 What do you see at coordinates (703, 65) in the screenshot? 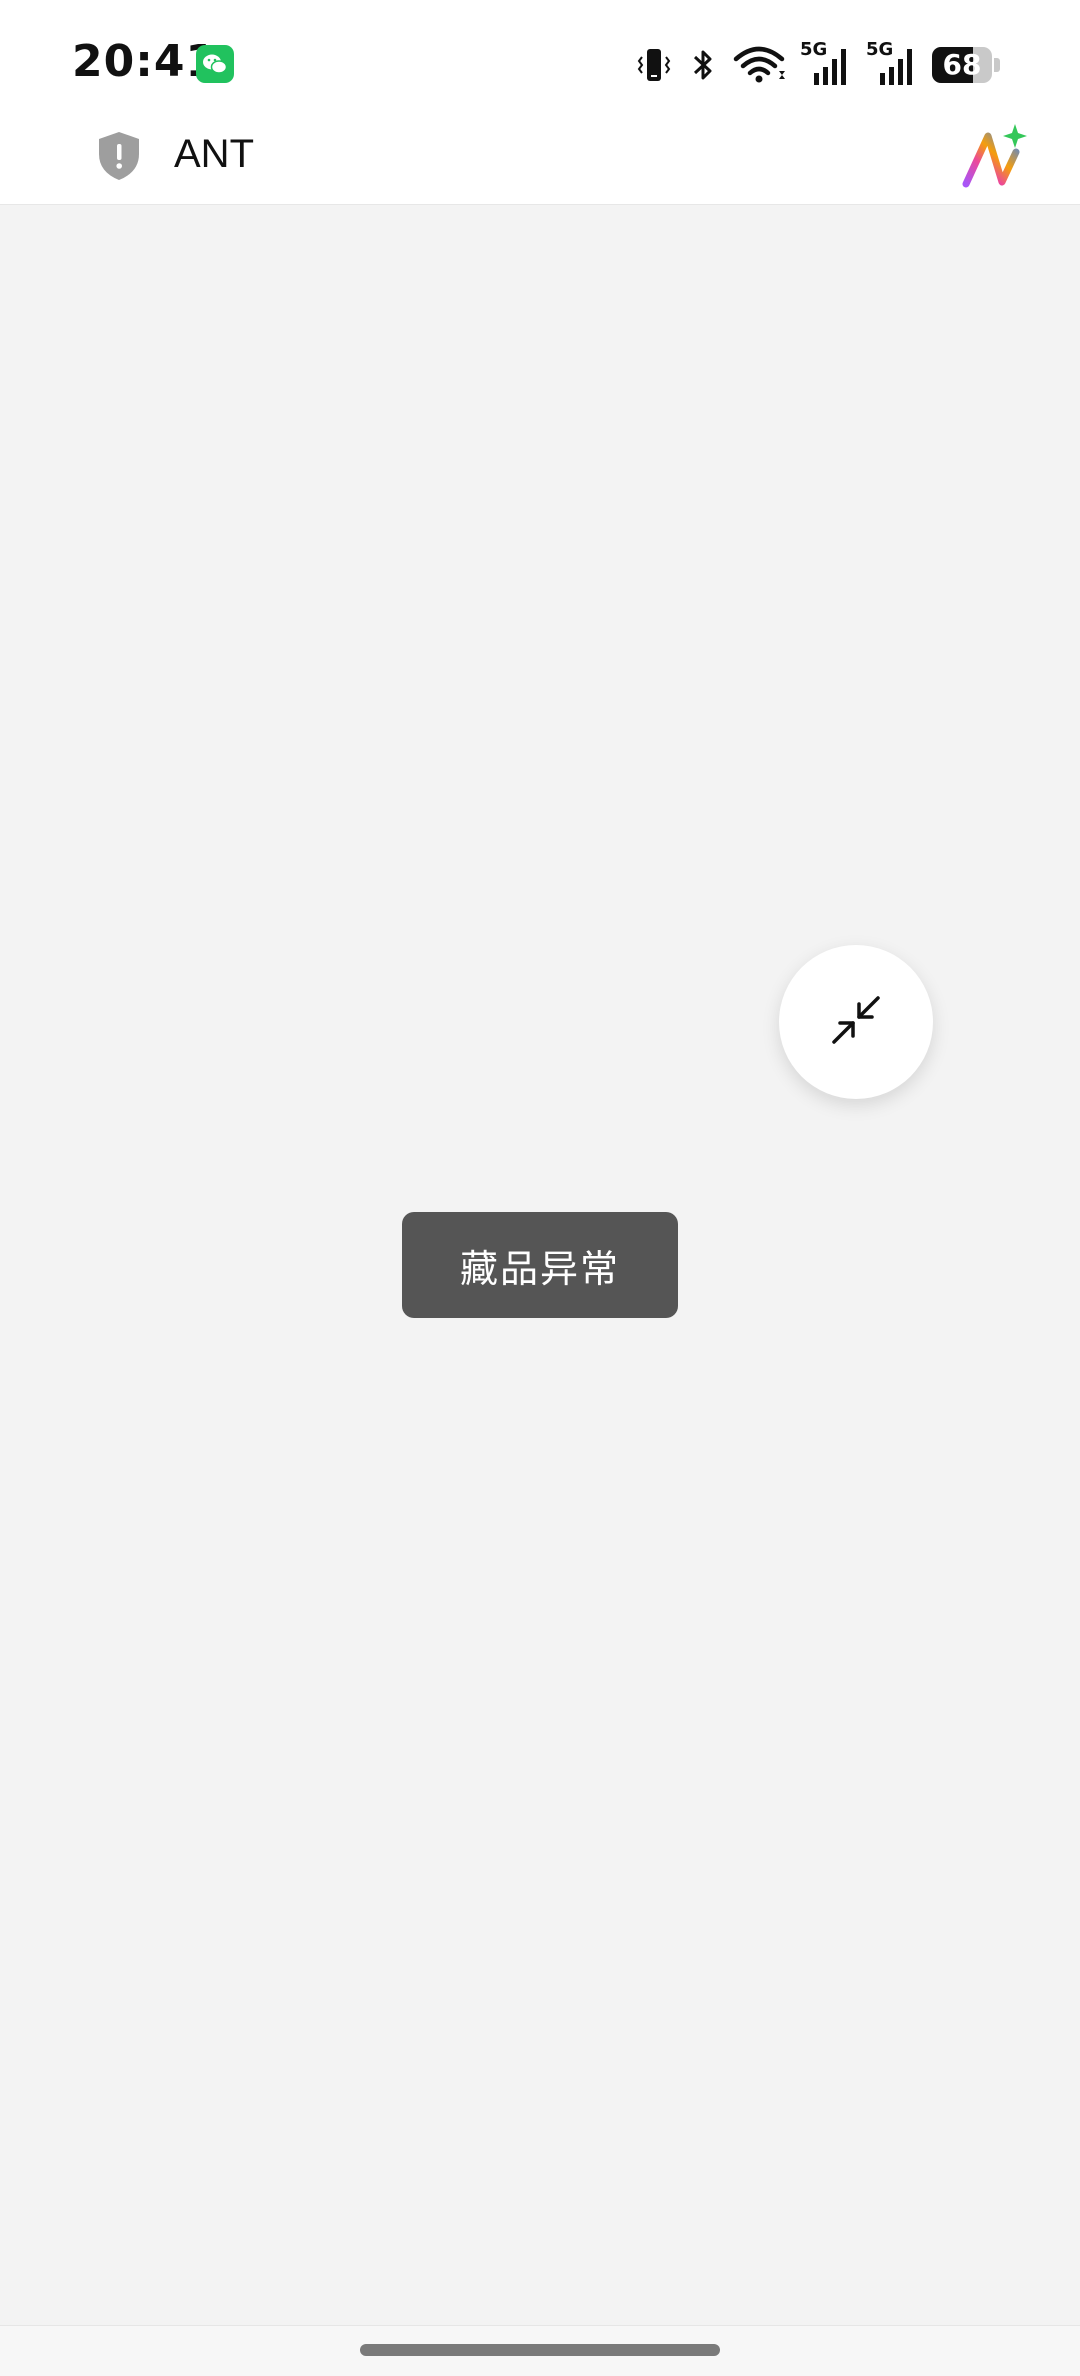
I see `bluetooth-icon` at bounding box center [703, 65].